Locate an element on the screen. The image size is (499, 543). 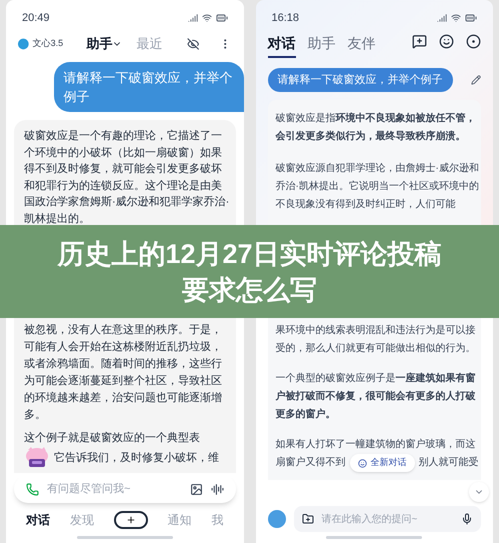
model-name: 文心3.5 is located at coordinates (48, 43).